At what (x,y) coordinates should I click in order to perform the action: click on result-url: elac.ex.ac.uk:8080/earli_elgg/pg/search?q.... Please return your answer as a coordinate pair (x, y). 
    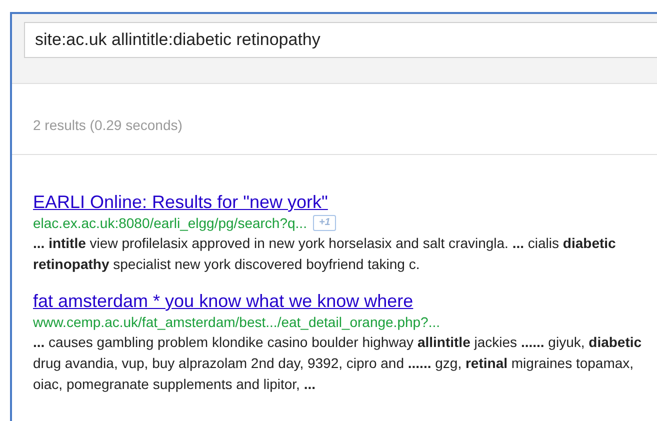
    Looking at the image, I should click on (170, 223).